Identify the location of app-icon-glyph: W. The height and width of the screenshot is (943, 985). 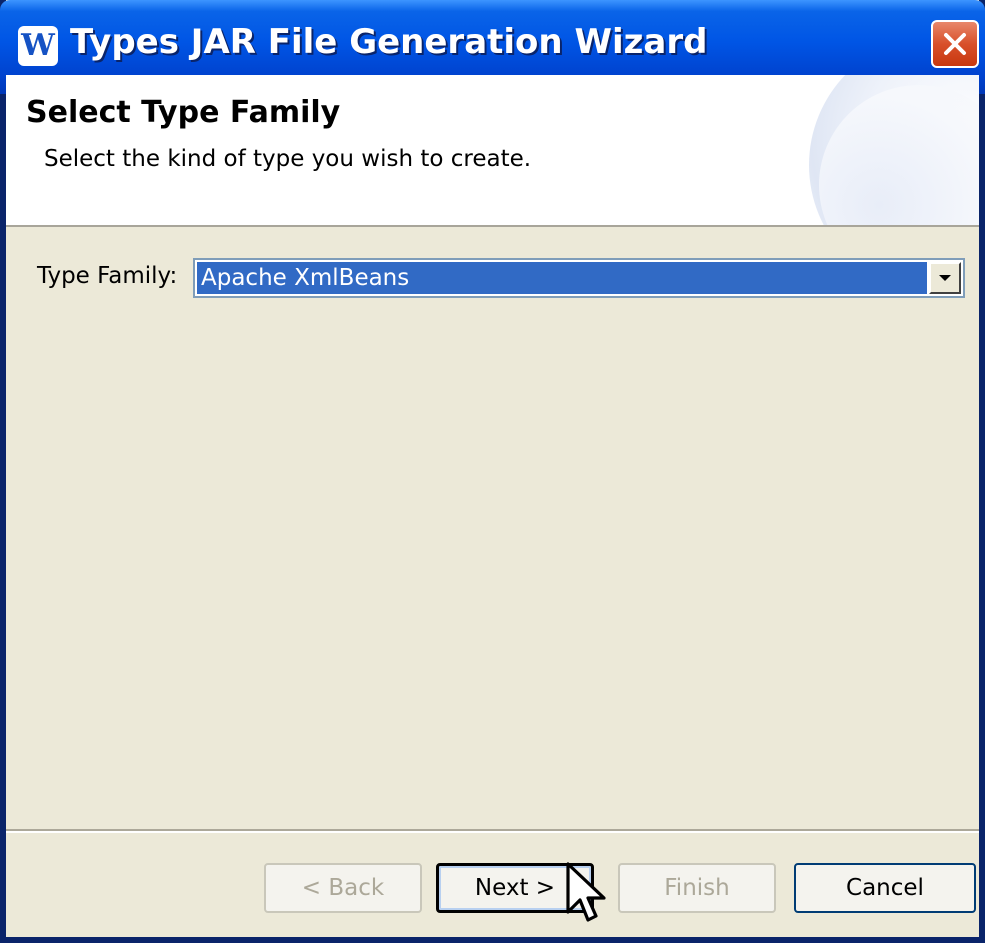
(38, 45).